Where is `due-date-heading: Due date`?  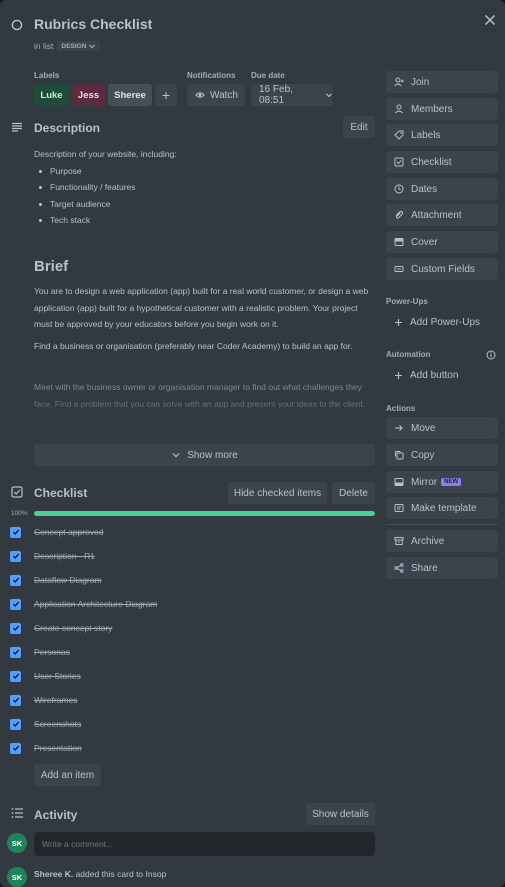
due-date-heading: Due date is located at coordinates (268, 75).